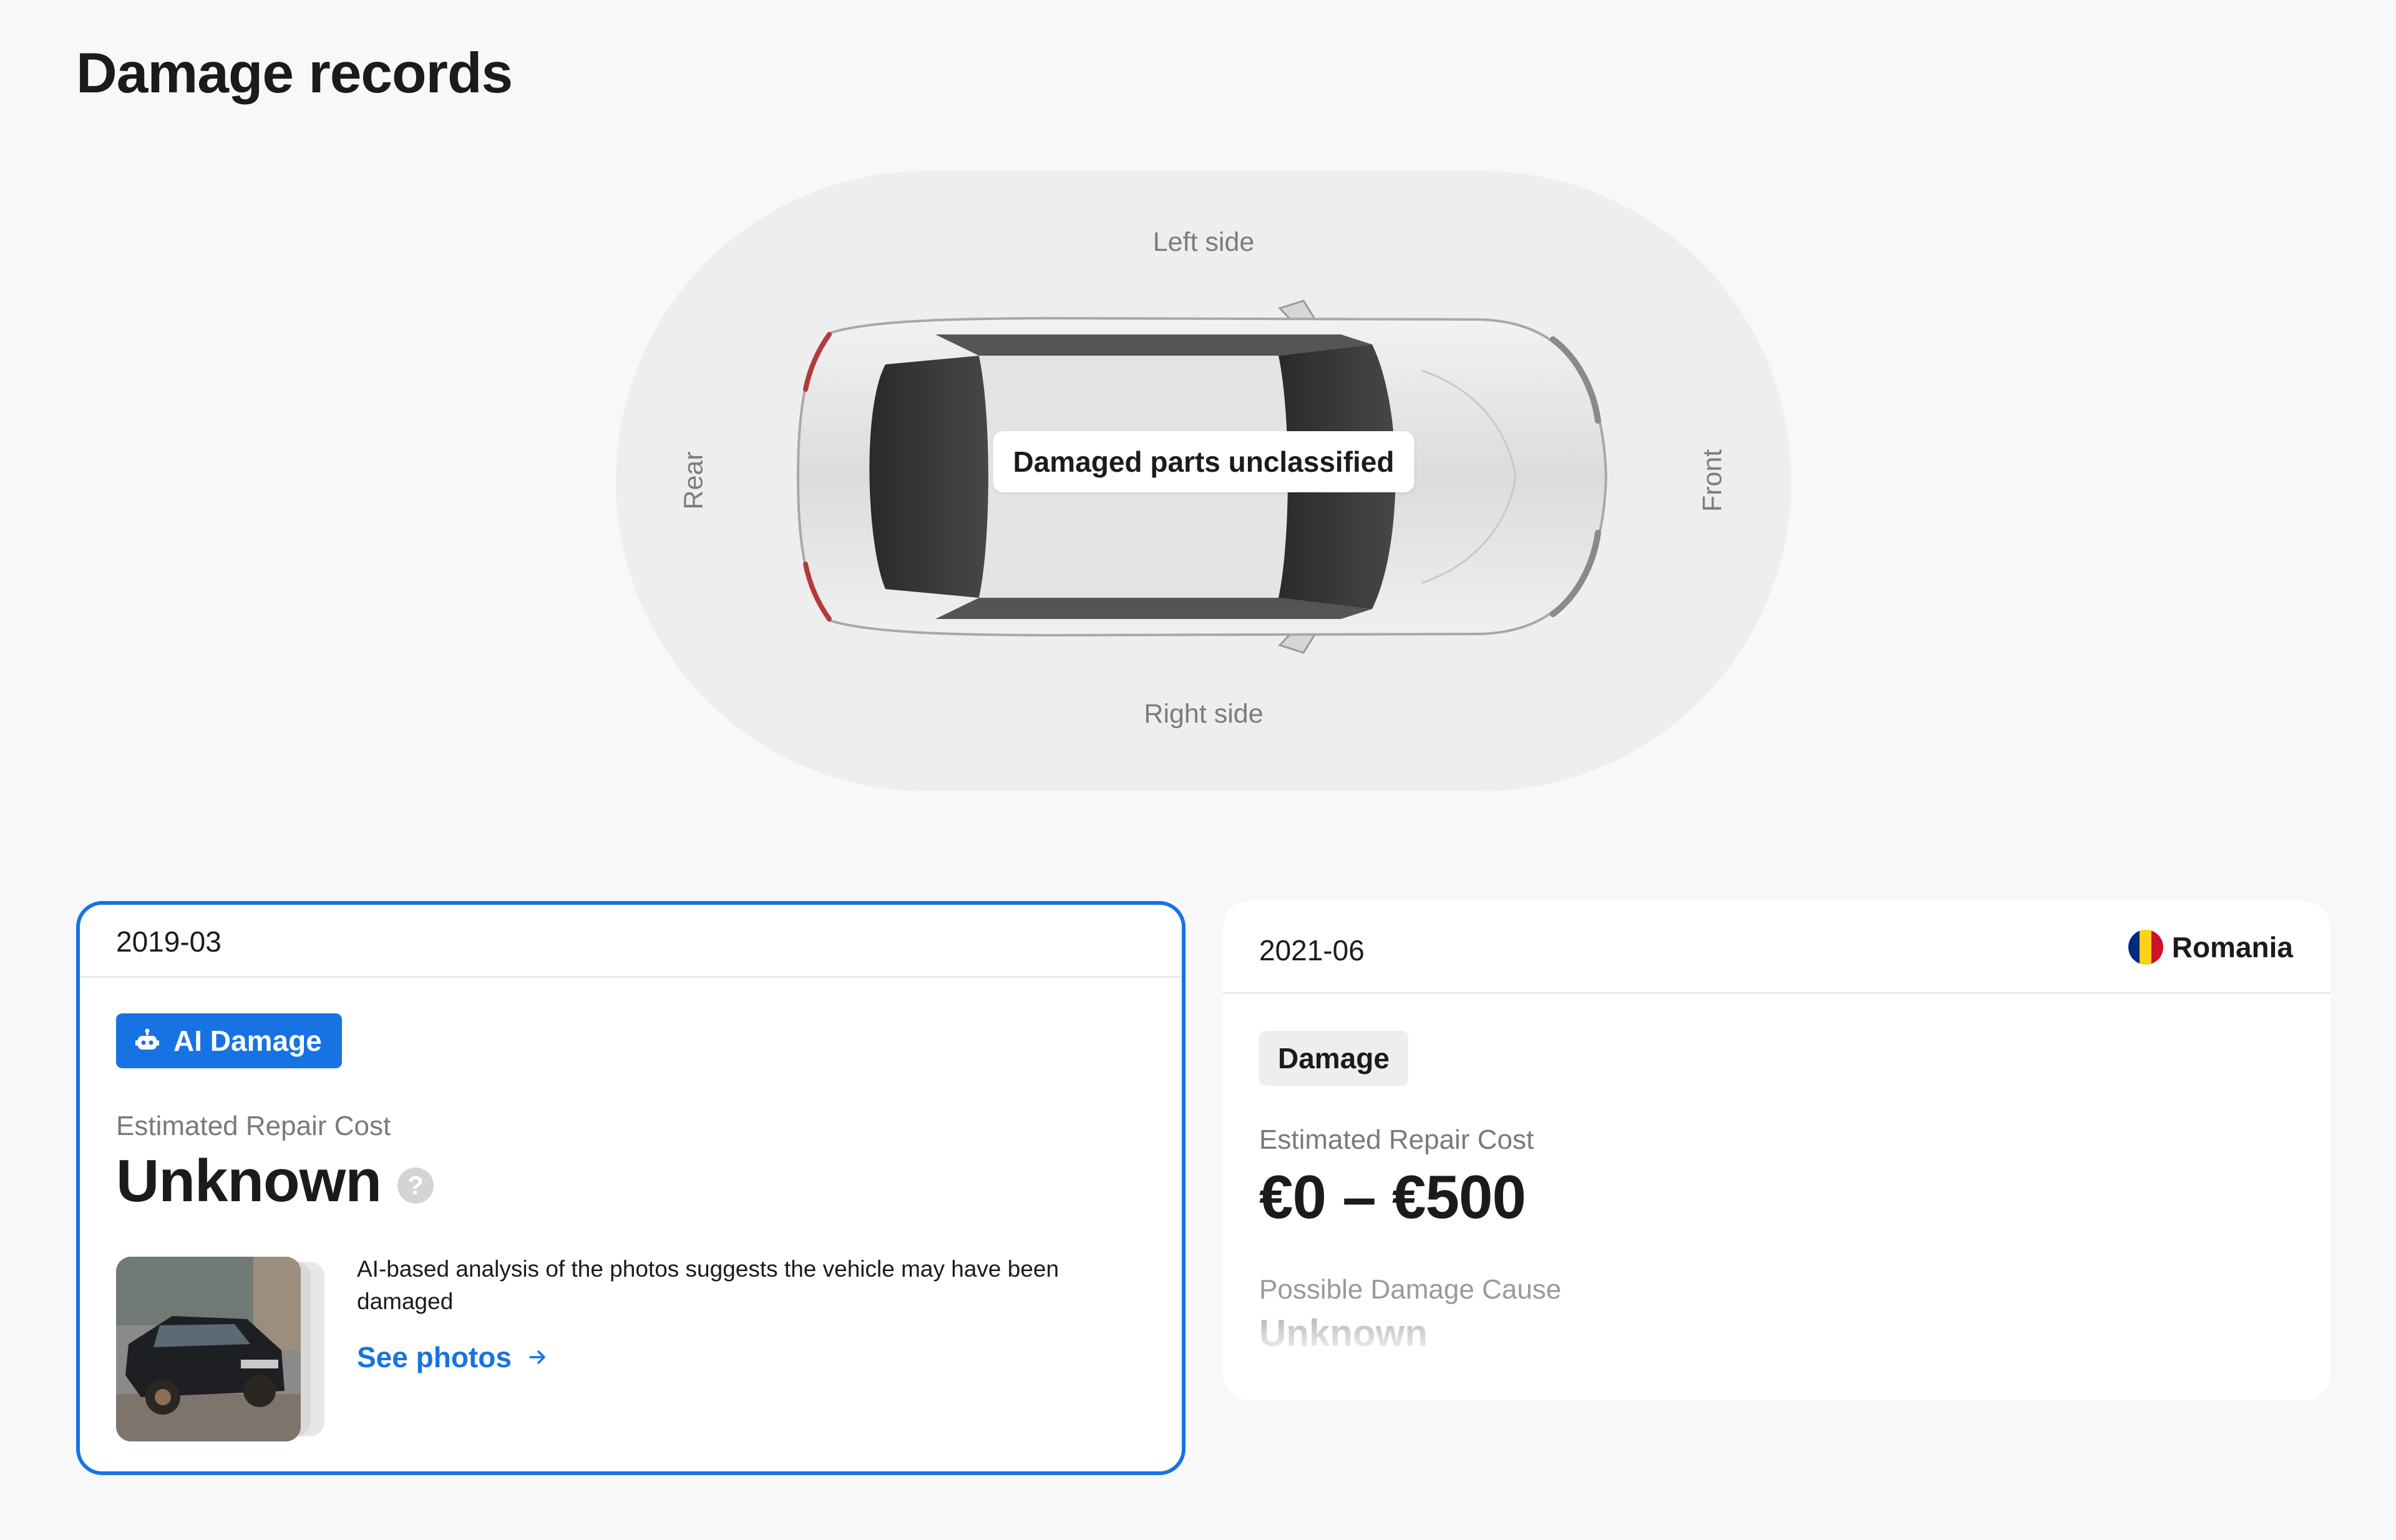  Describe the element at coordinates (1712, 480) in the screenshot. I see `front-label: Front` at that location.